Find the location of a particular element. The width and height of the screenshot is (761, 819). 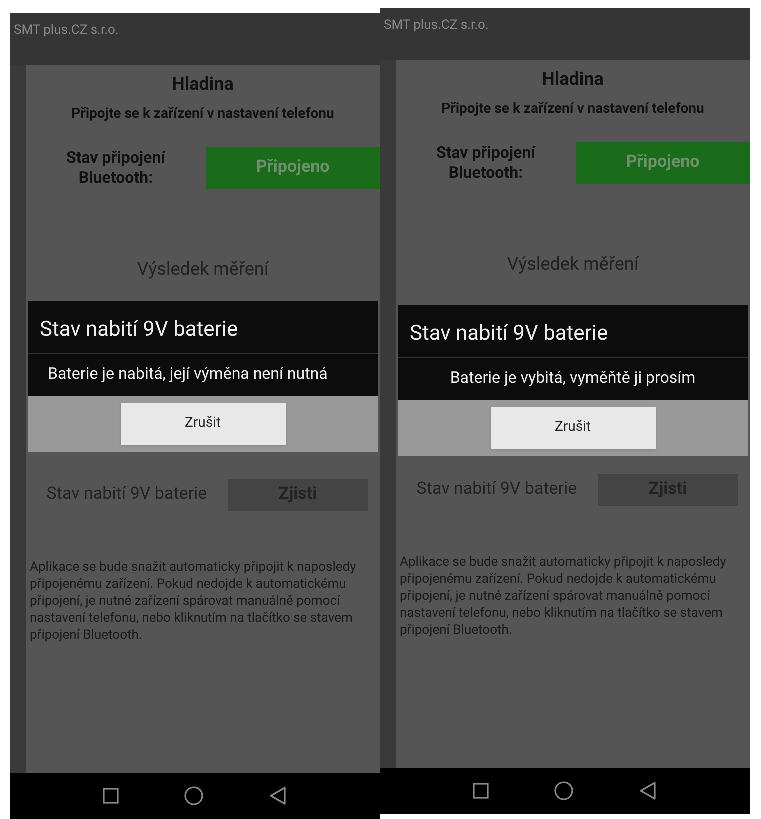

dialog-message: Baterie je nabitá, její výměna není nutná is located at coordinates (188, 373).